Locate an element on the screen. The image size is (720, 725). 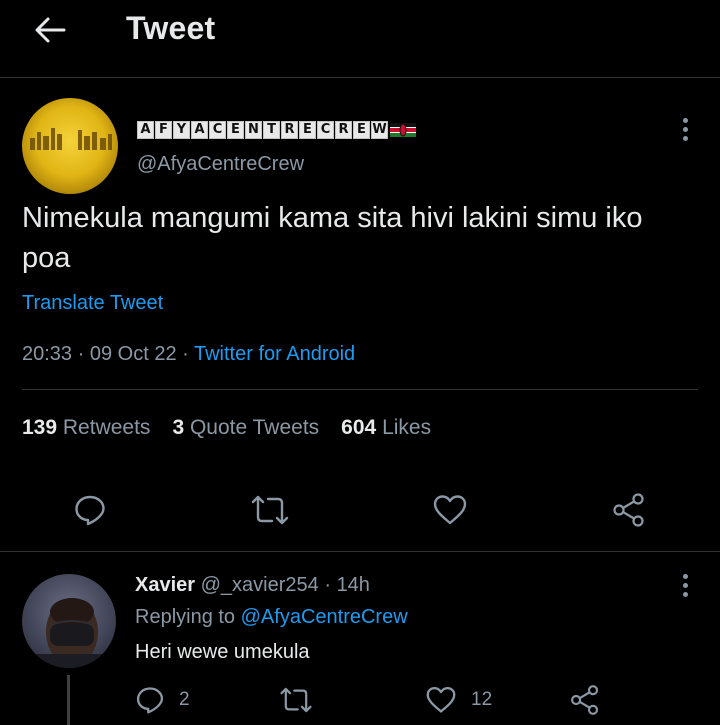
back-button is located at coordinates (50, 30).